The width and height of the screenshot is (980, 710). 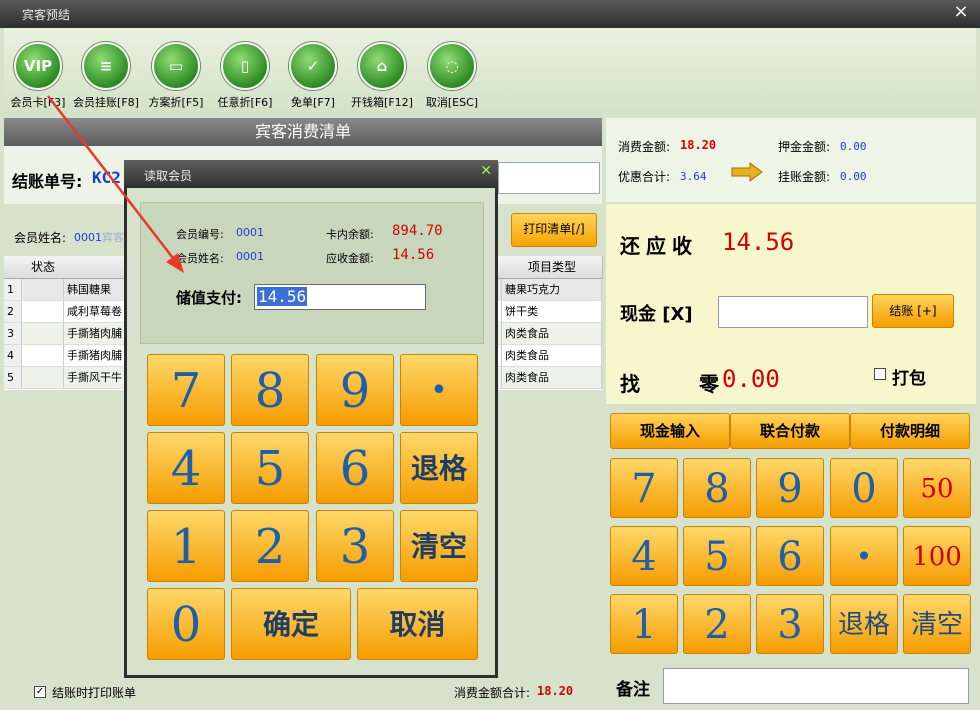 What do you see at coordinates (313, 66) in the screenshot?
I see `free-order-icon: ✓` at bounding box center [313, 66].